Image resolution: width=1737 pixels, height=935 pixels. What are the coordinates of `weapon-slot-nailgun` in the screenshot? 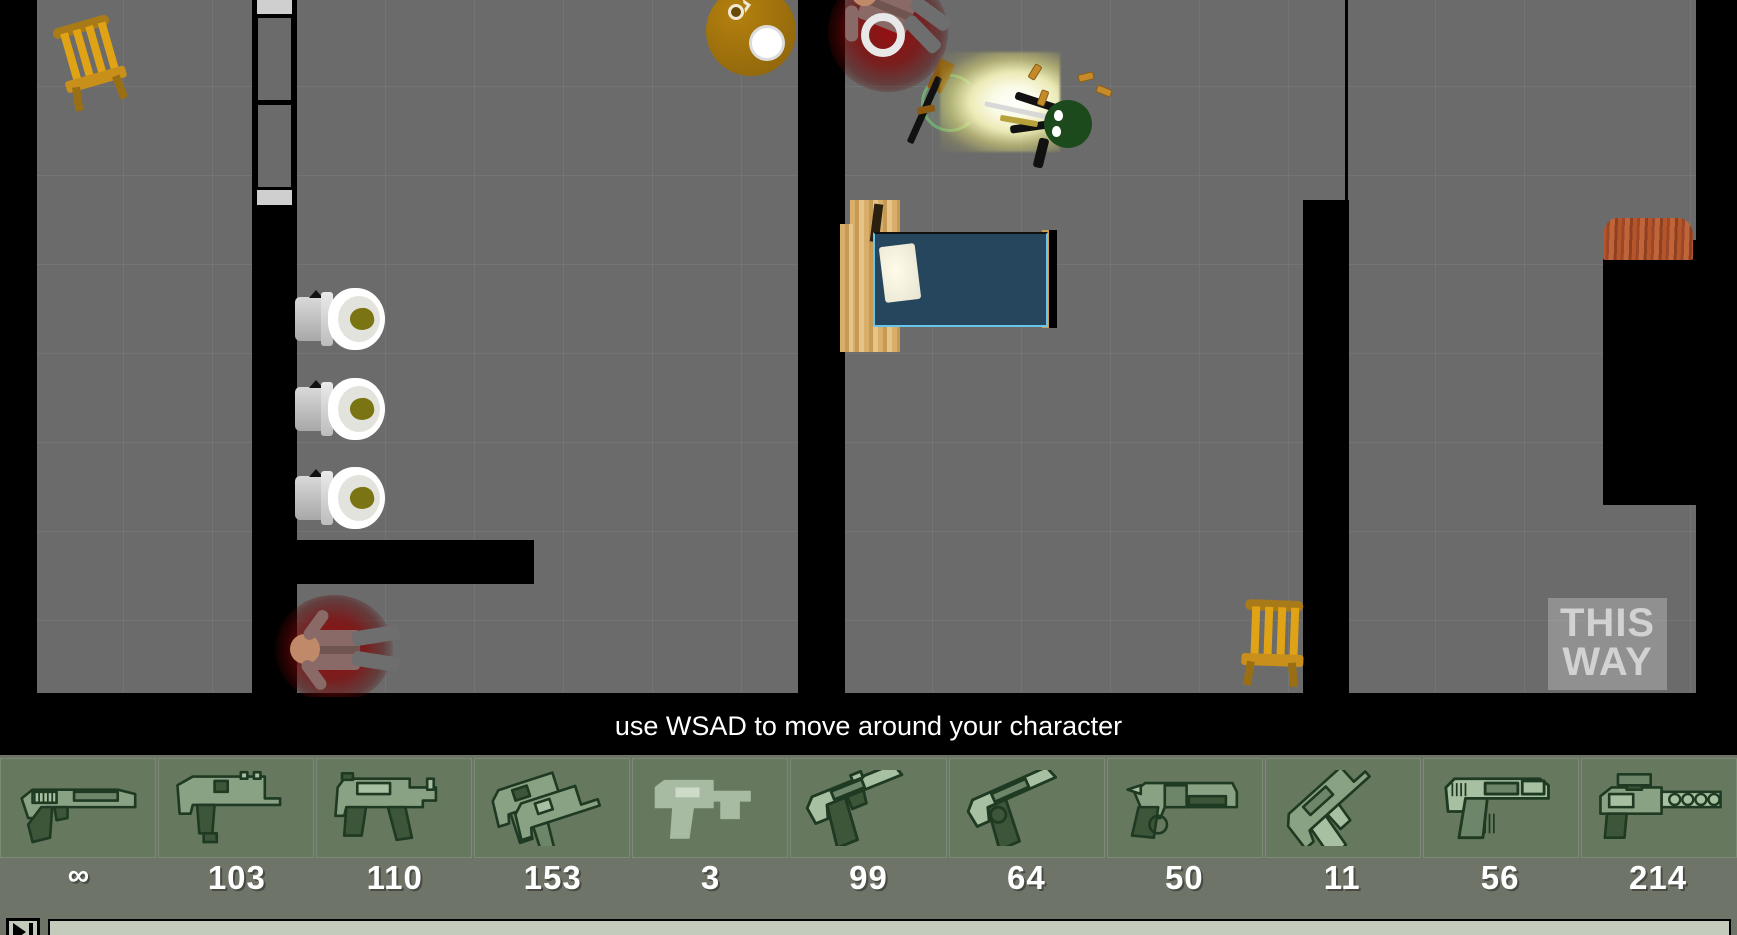 It's located at (710, 808).